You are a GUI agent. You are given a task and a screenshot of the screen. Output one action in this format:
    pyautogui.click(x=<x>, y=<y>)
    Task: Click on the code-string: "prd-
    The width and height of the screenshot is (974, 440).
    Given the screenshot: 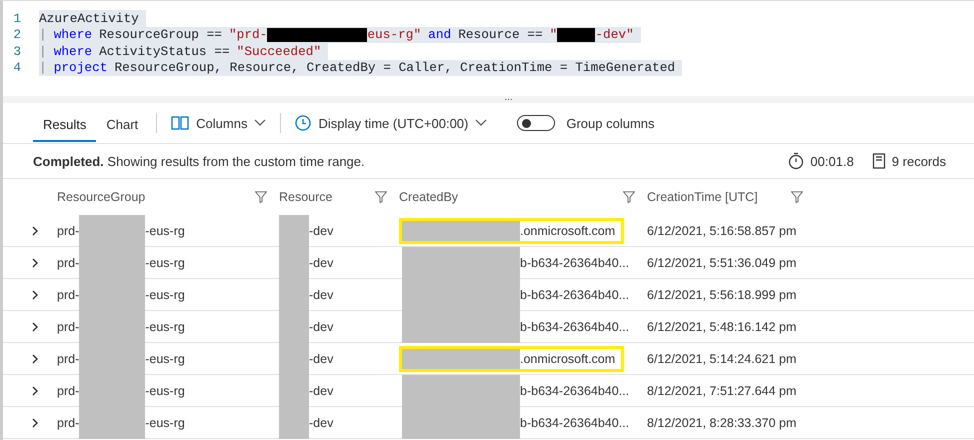 What is the action you would take?
    pyautogui.click(x=248, y=34)
    